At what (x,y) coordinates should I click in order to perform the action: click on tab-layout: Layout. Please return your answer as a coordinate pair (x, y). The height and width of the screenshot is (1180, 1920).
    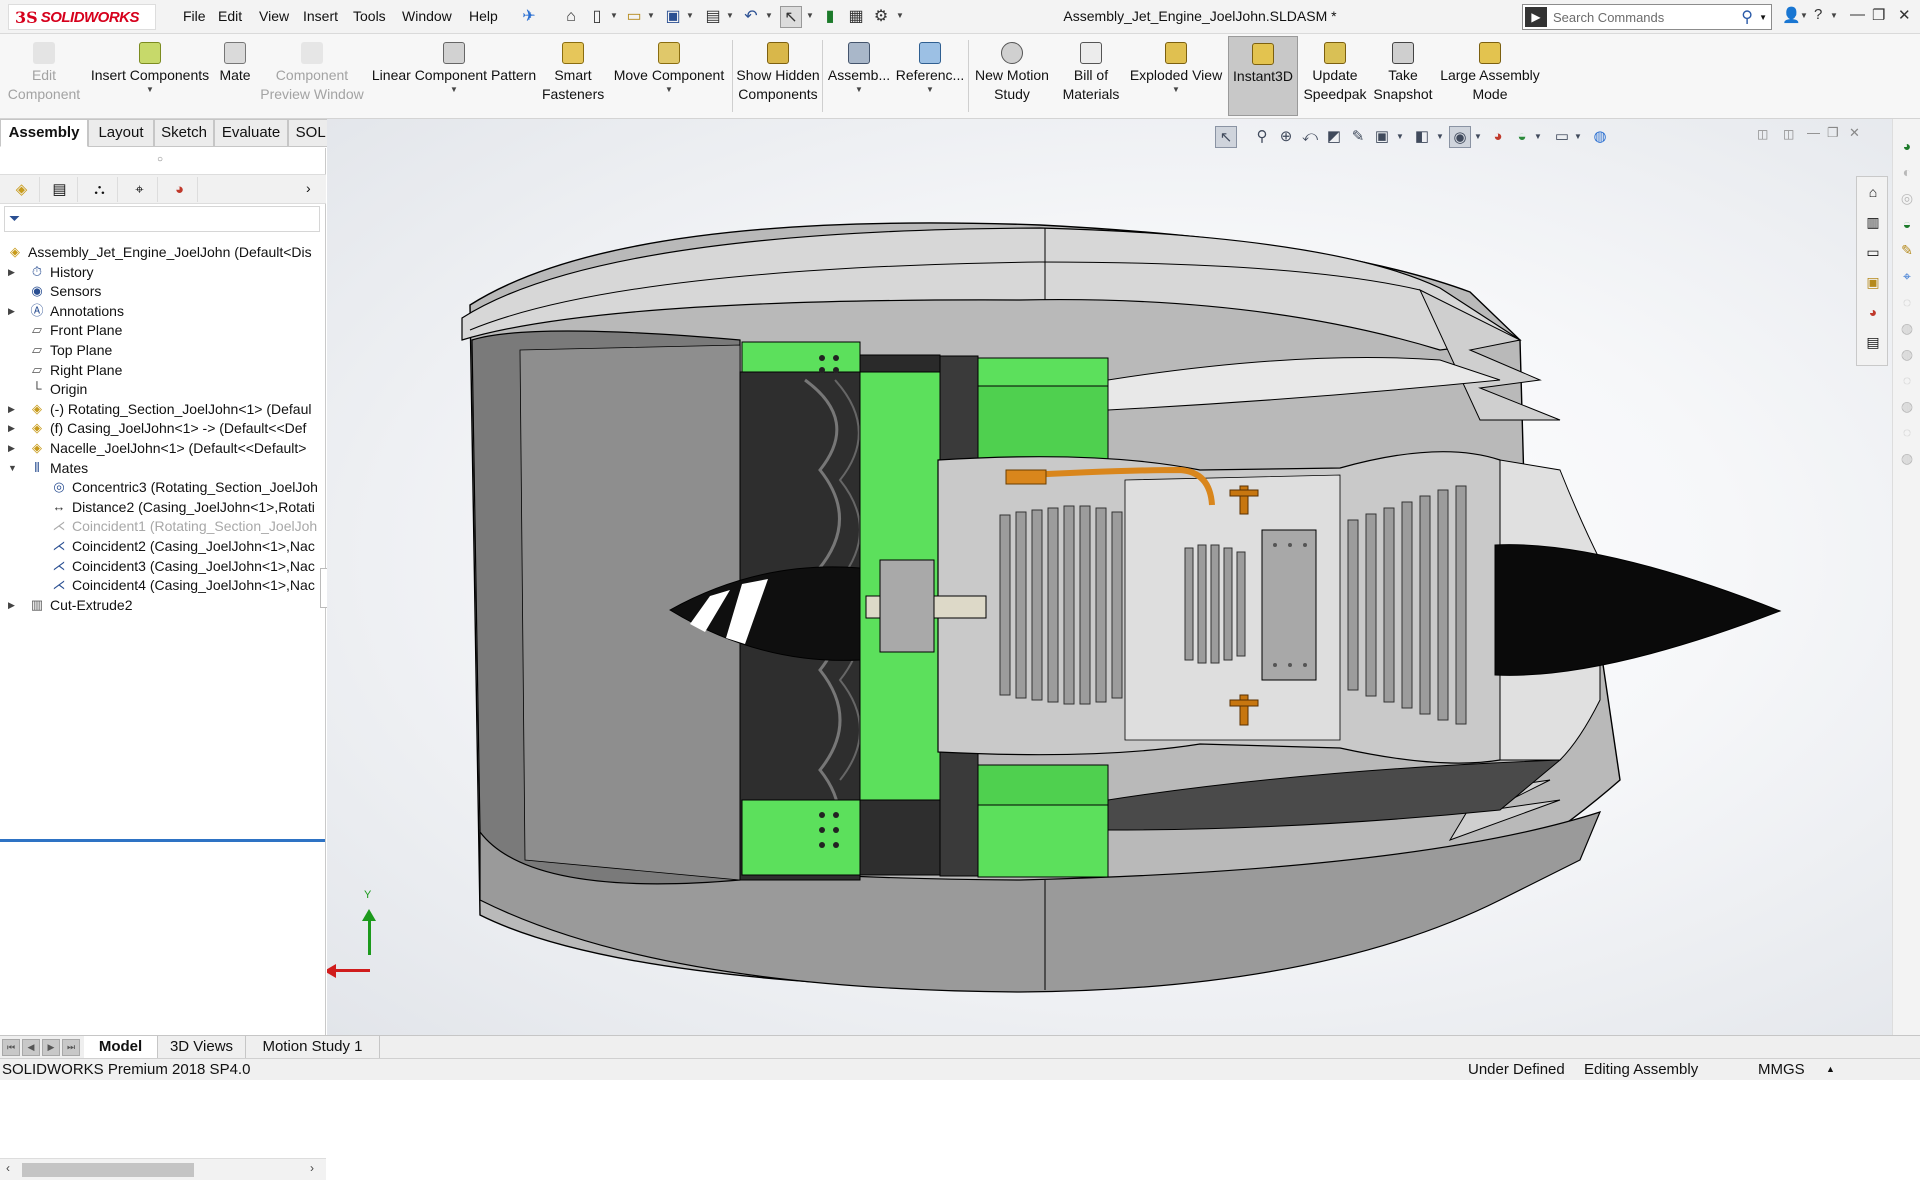
    Looking at the image, I should click on (121, 133).